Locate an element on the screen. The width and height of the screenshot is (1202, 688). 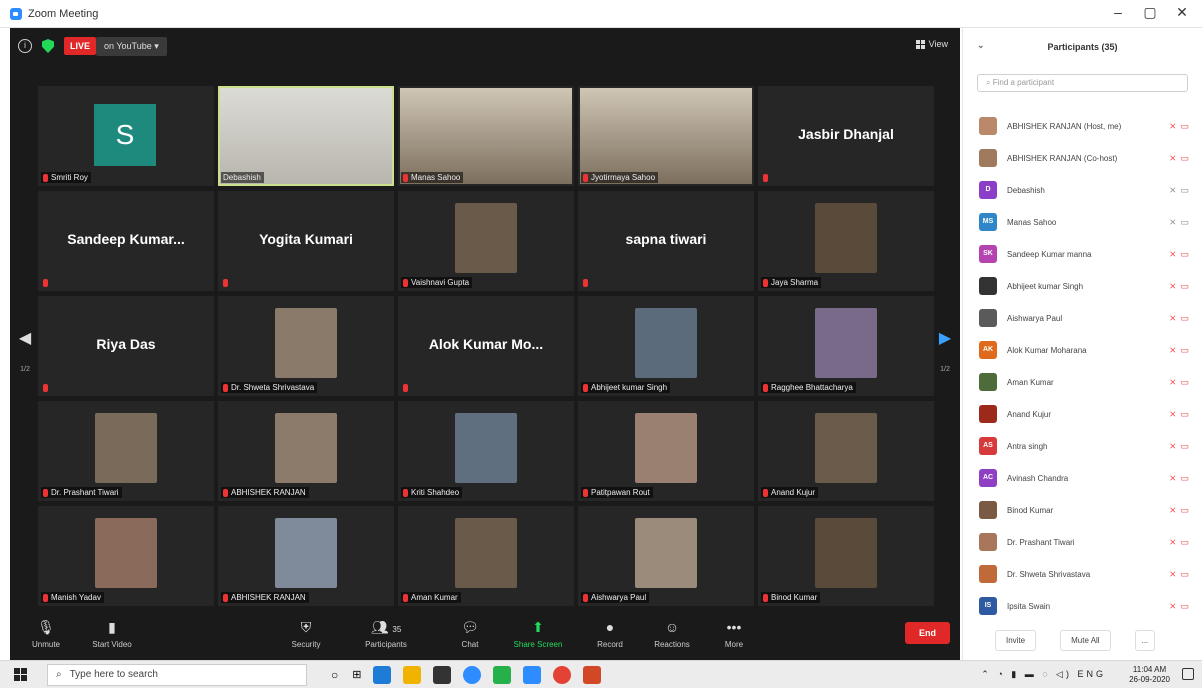
participant-row: Binod Kumar ⨯▭ is located at coordinates (1082, 510).